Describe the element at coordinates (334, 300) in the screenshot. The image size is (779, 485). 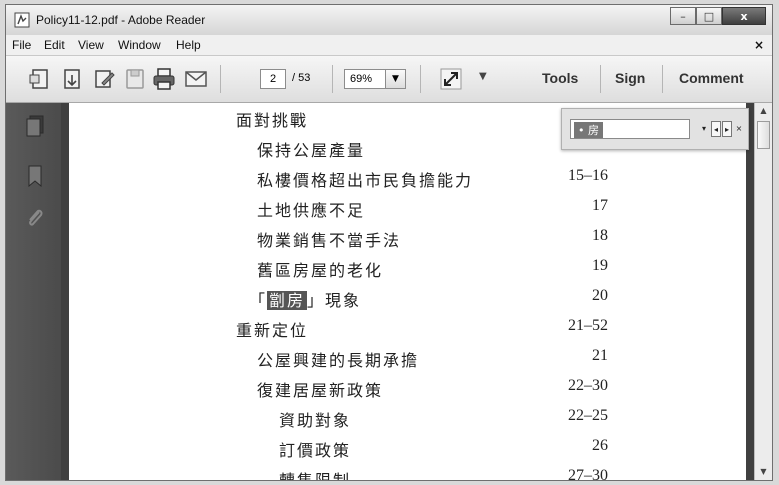
I see `toc-quote-rest: 」現象` at that location.